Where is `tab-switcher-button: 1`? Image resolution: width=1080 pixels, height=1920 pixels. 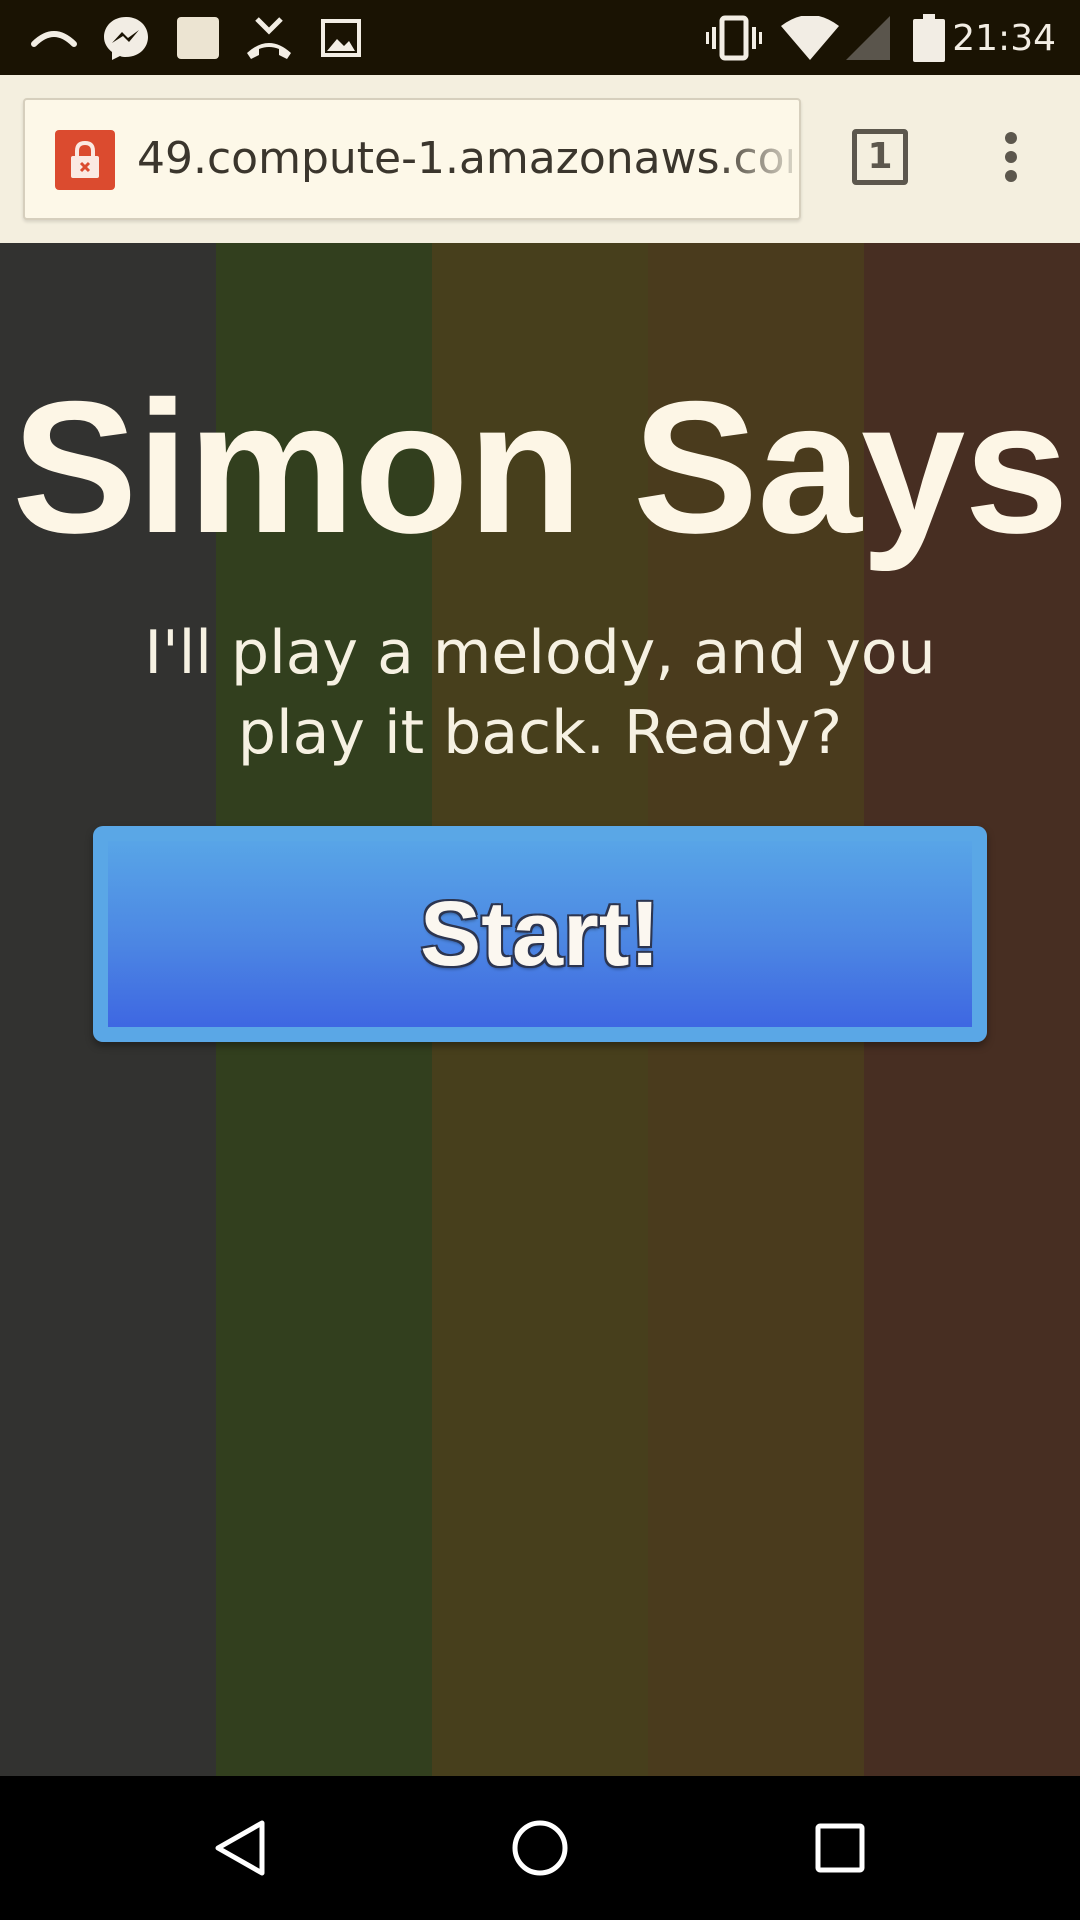
tab-switcher-button: 1 is located at coordinates (880, 157).